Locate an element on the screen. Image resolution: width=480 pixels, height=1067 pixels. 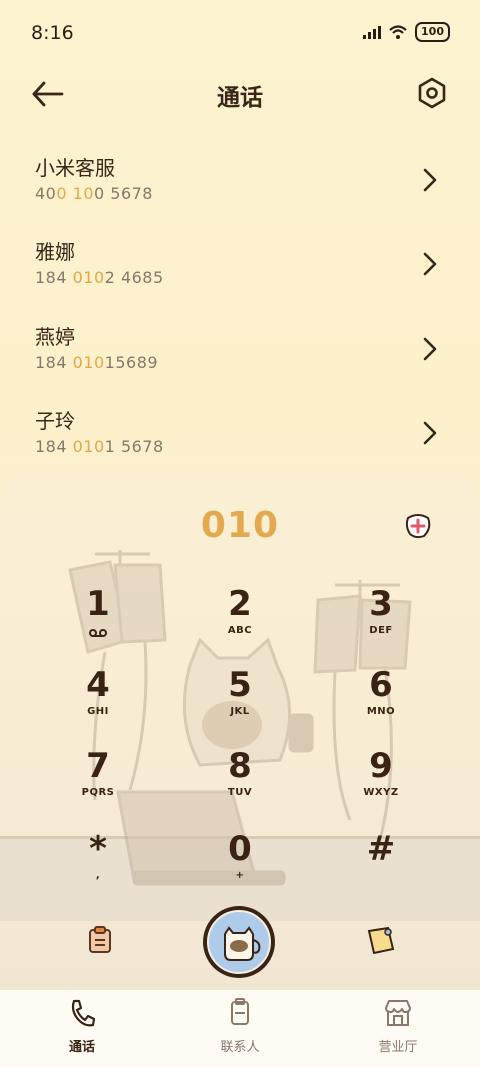
status-bar: 8:16 100 is located at coordinates (240, 33).